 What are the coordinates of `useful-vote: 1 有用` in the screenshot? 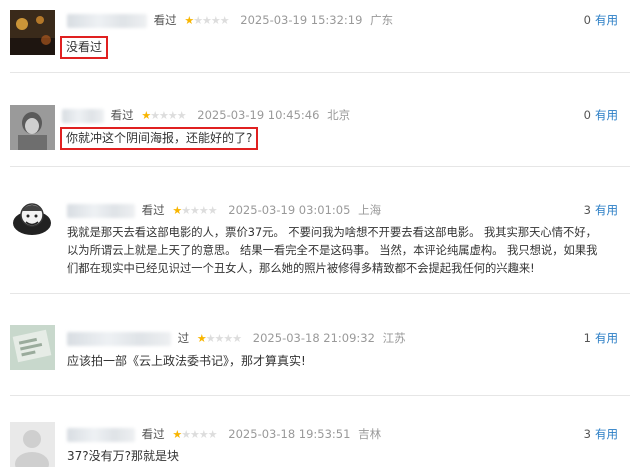 It's located at (601, 338).